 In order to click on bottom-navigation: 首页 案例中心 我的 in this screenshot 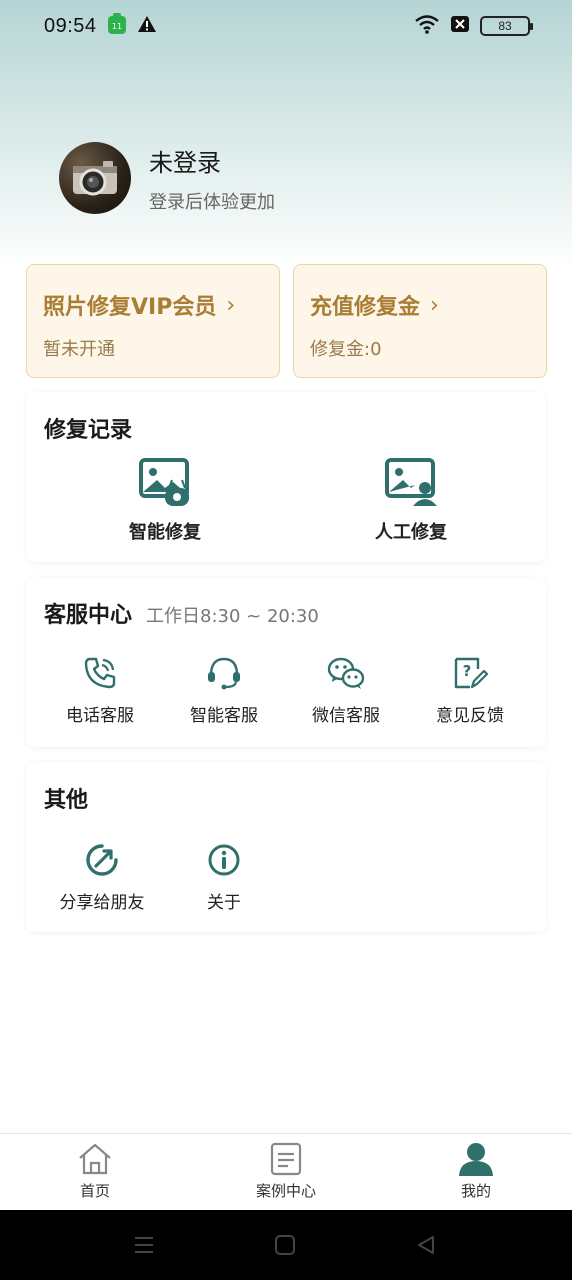, I will do `click(286, 1171)`.